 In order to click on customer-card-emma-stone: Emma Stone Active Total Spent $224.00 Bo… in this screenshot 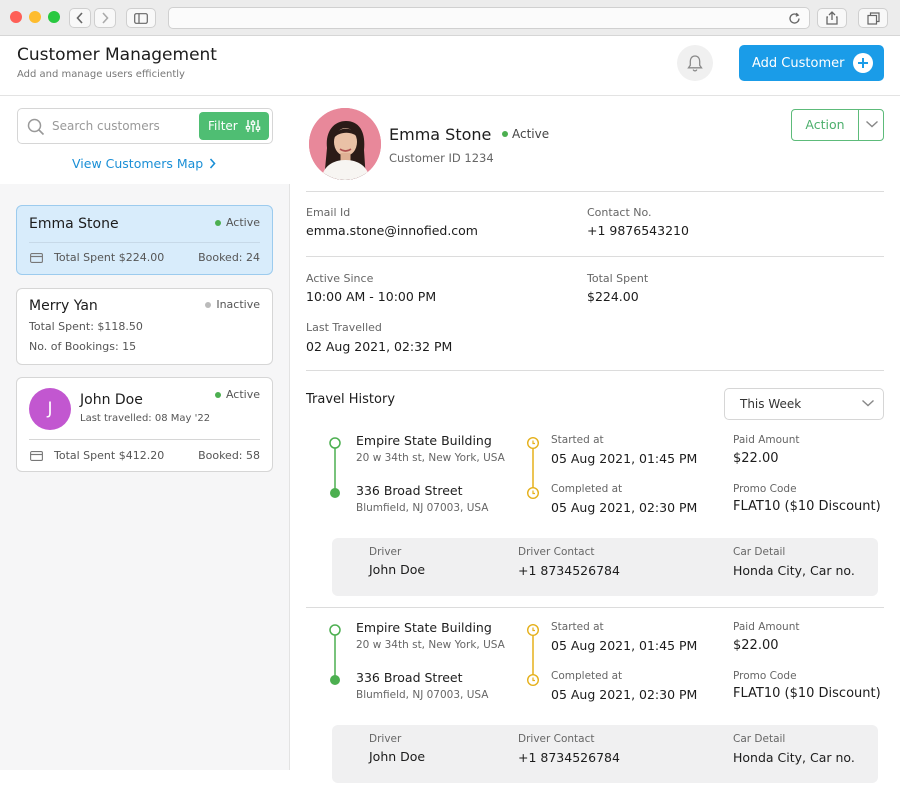, I will do `click(144, 240)`.